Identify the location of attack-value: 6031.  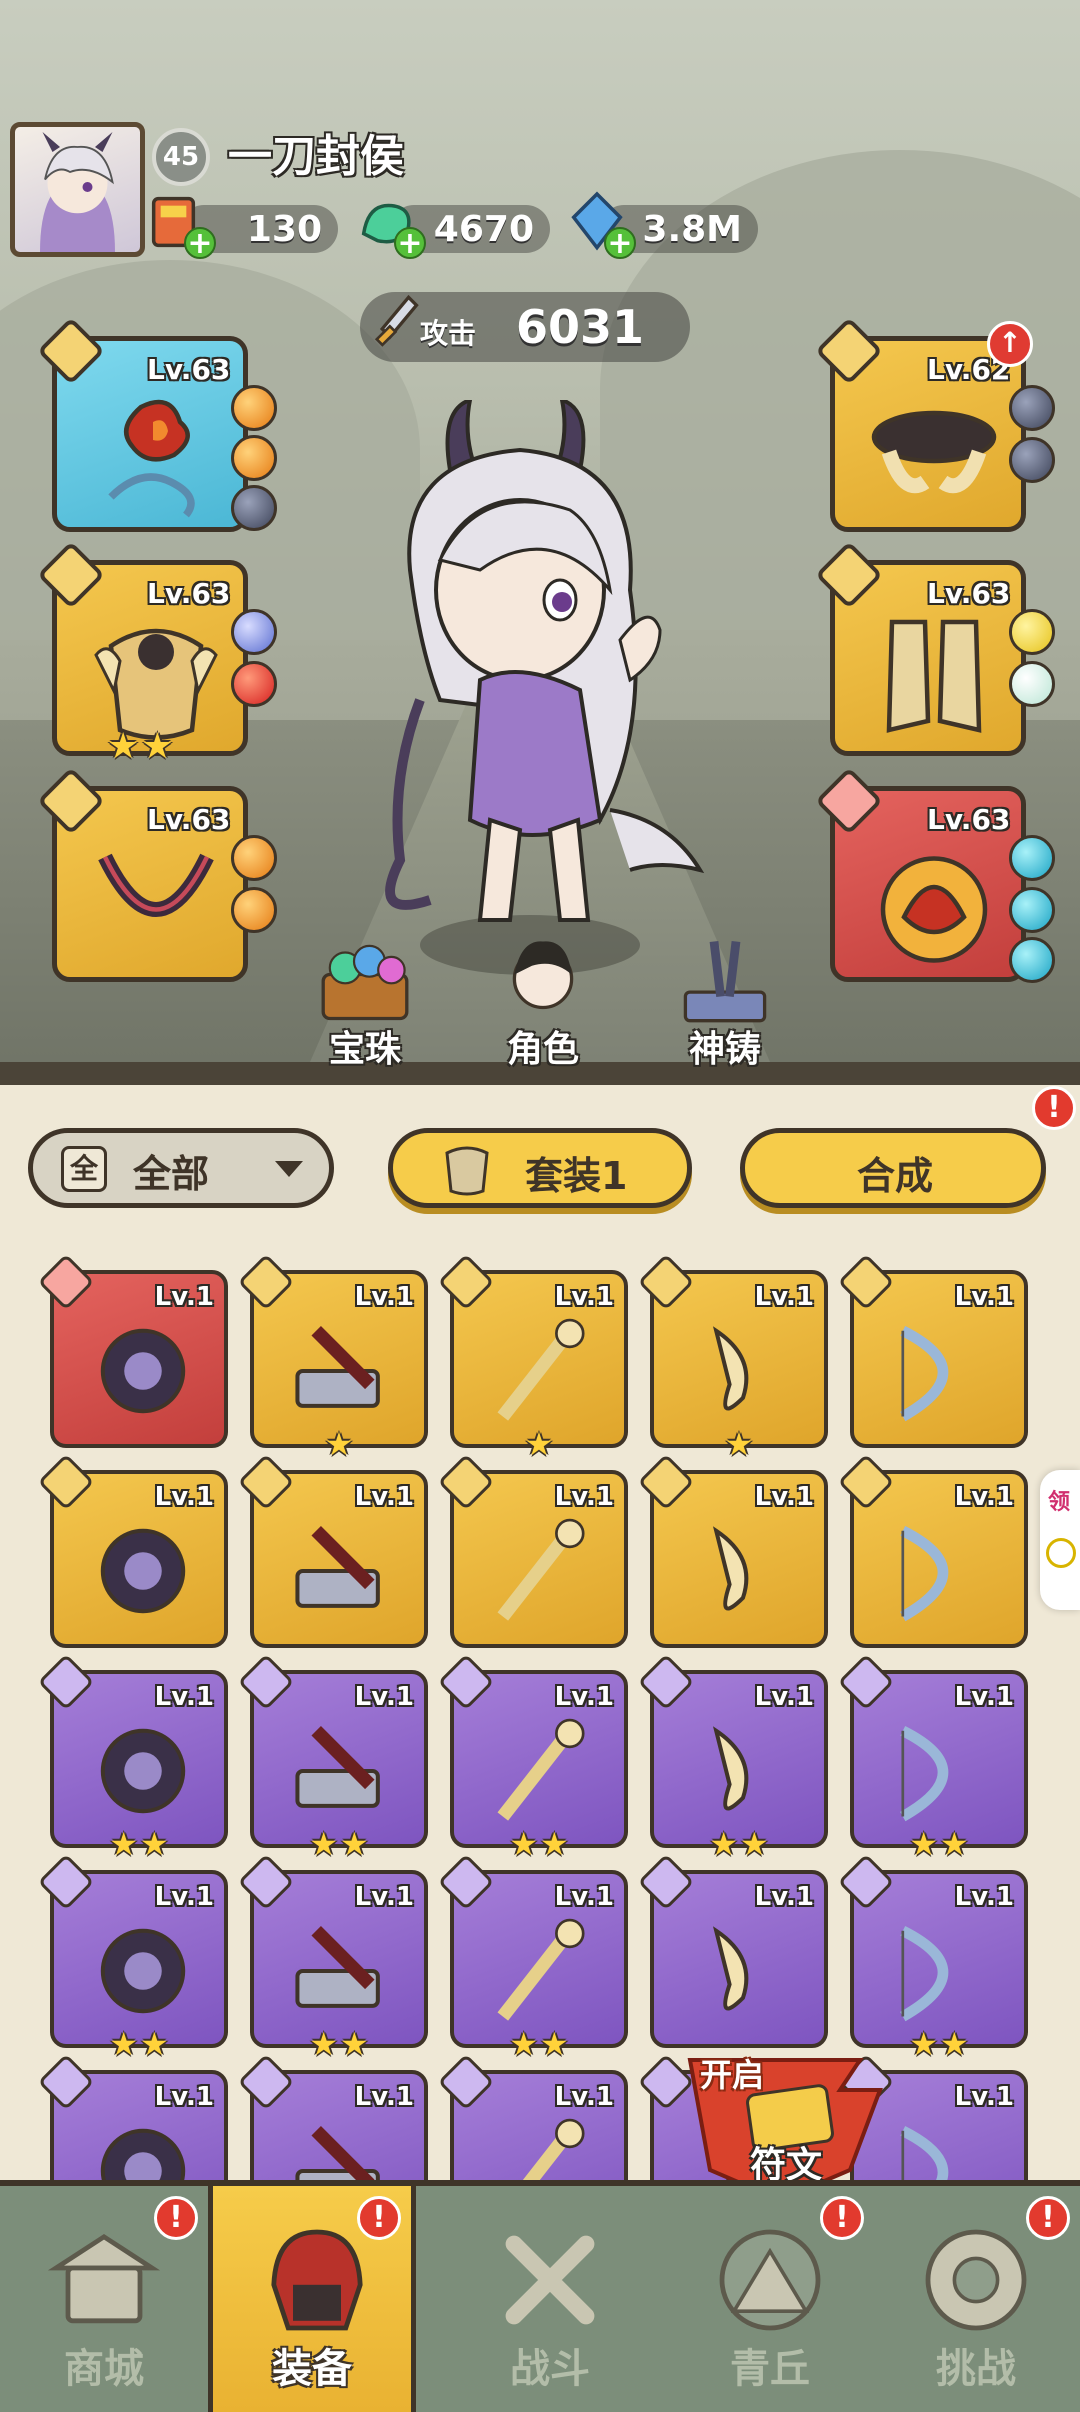
(580, 327).